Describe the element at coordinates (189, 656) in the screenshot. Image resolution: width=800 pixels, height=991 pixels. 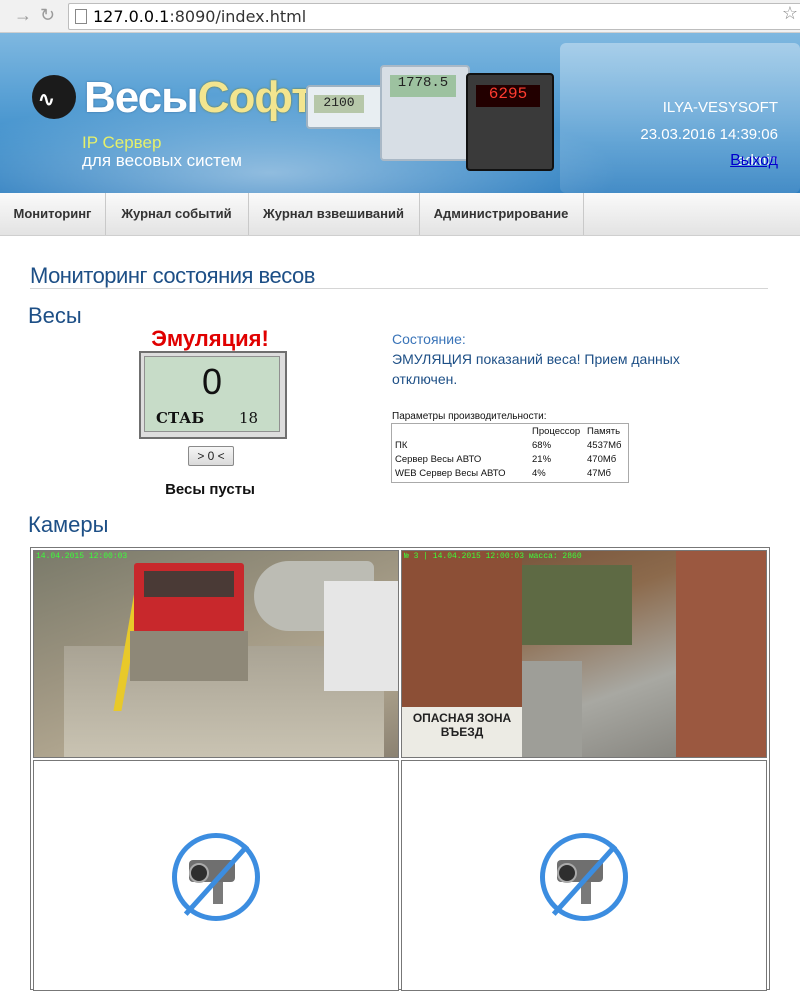
I see `cam1-truck-body` at that location.